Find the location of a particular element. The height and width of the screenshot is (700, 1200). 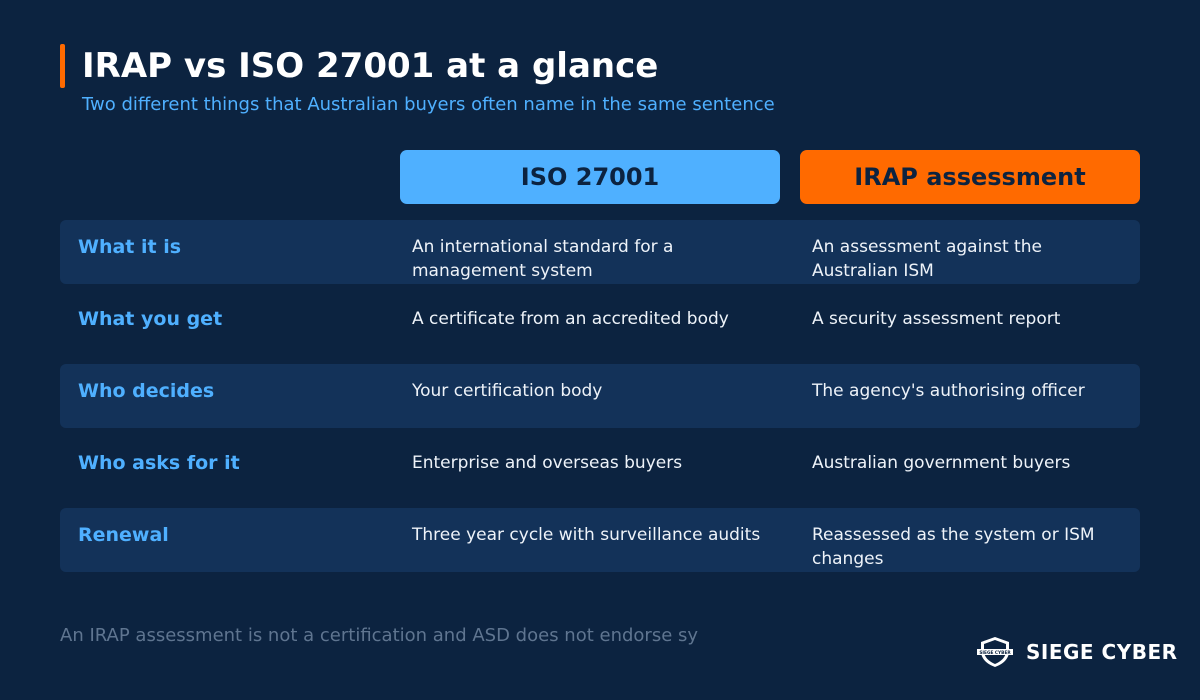

shield-icon: SIEGE CYBER is located at coordinates (995, 652).